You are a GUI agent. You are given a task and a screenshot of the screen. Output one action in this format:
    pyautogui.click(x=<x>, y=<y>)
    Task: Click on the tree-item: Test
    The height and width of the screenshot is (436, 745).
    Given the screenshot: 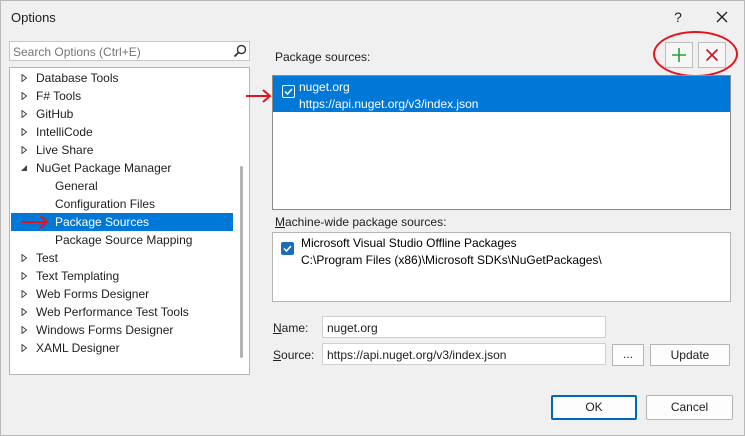 What is the action you would take?
    pyautogui.click(x=122, y=258)
    